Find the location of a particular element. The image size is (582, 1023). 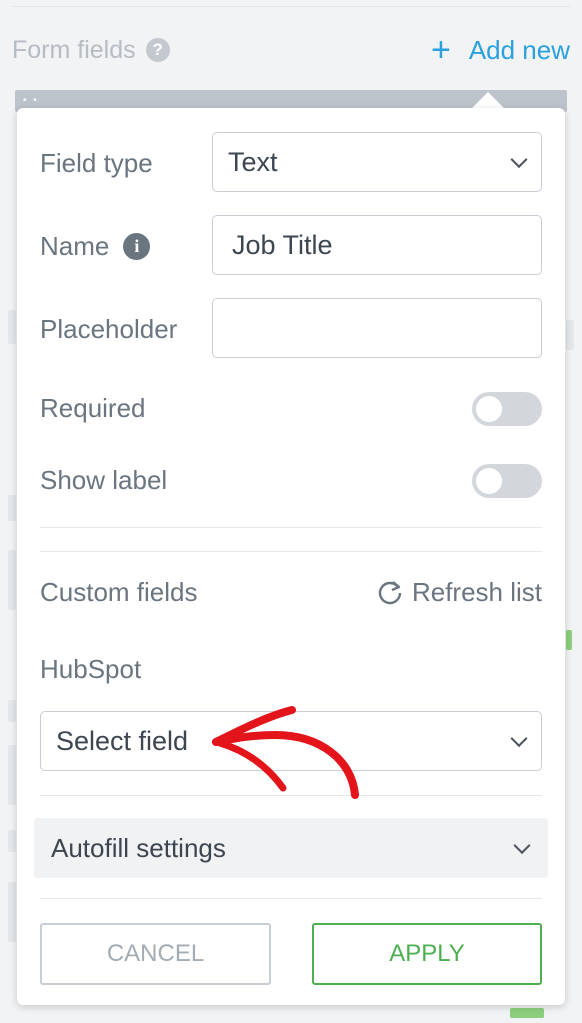

help-icon: ? is located at coordinates (157, 50).